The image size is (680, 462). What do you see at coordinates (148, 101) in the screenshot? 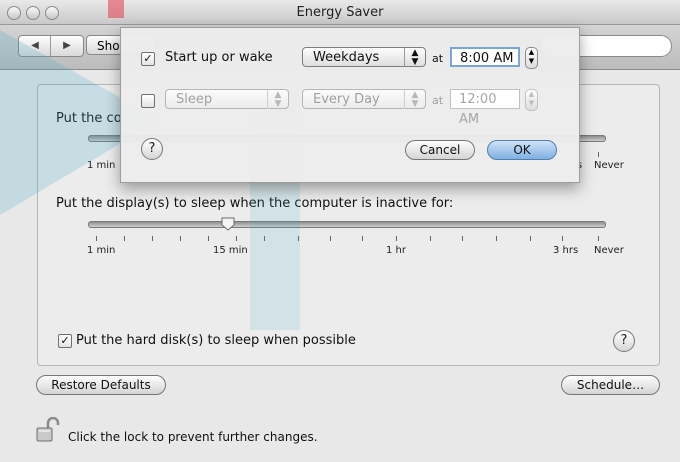
I see `sleep-checkbox` at bounding box center [148, 101].